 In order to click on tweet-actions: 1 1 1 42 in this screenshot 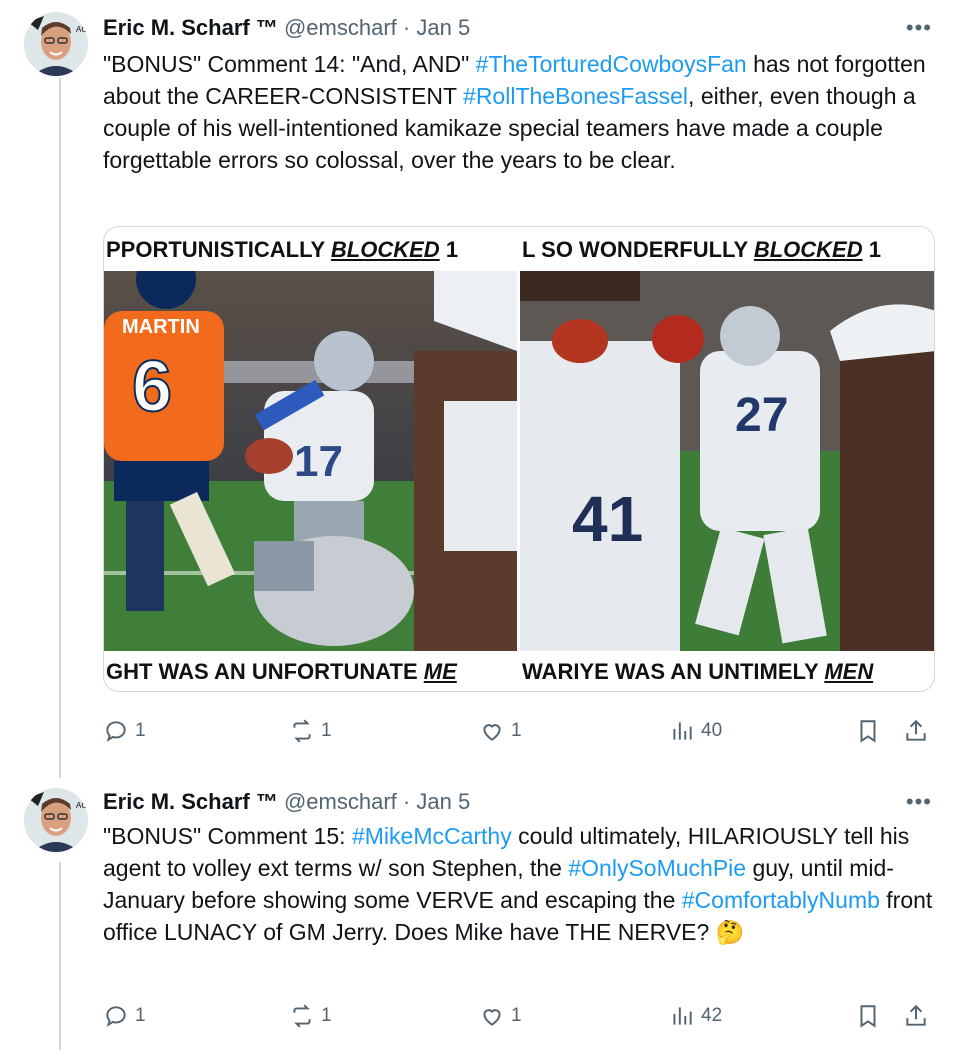, I will do `click(519, 1016)`.